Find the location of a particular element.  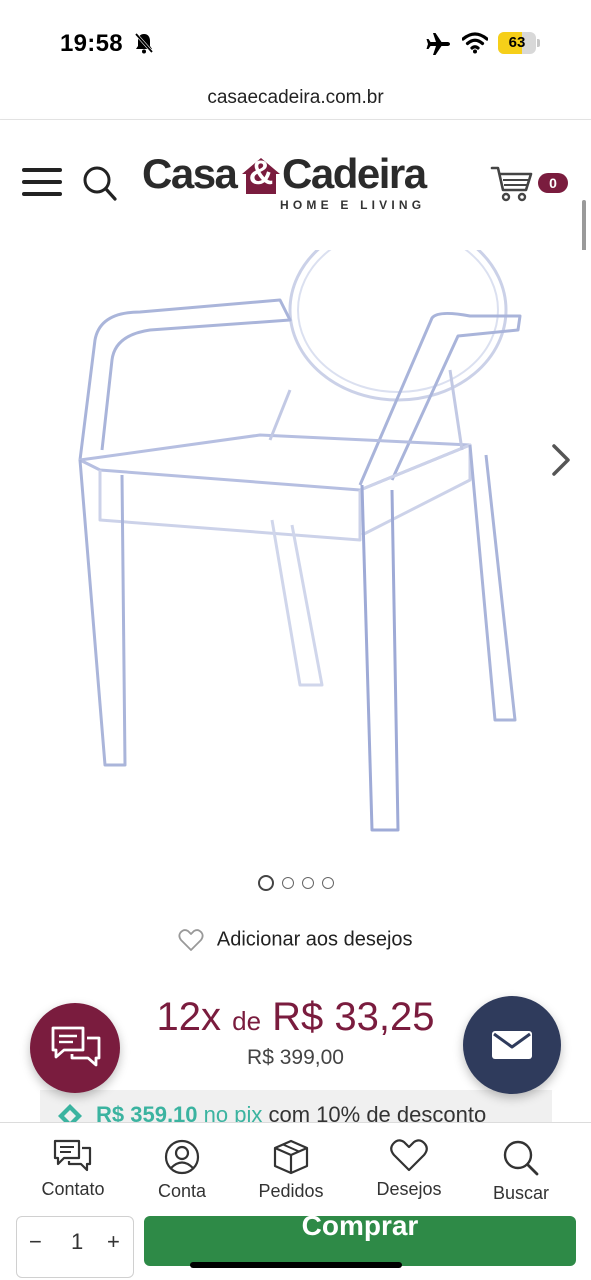

chat-icon is located at coordinates (72, 1155).